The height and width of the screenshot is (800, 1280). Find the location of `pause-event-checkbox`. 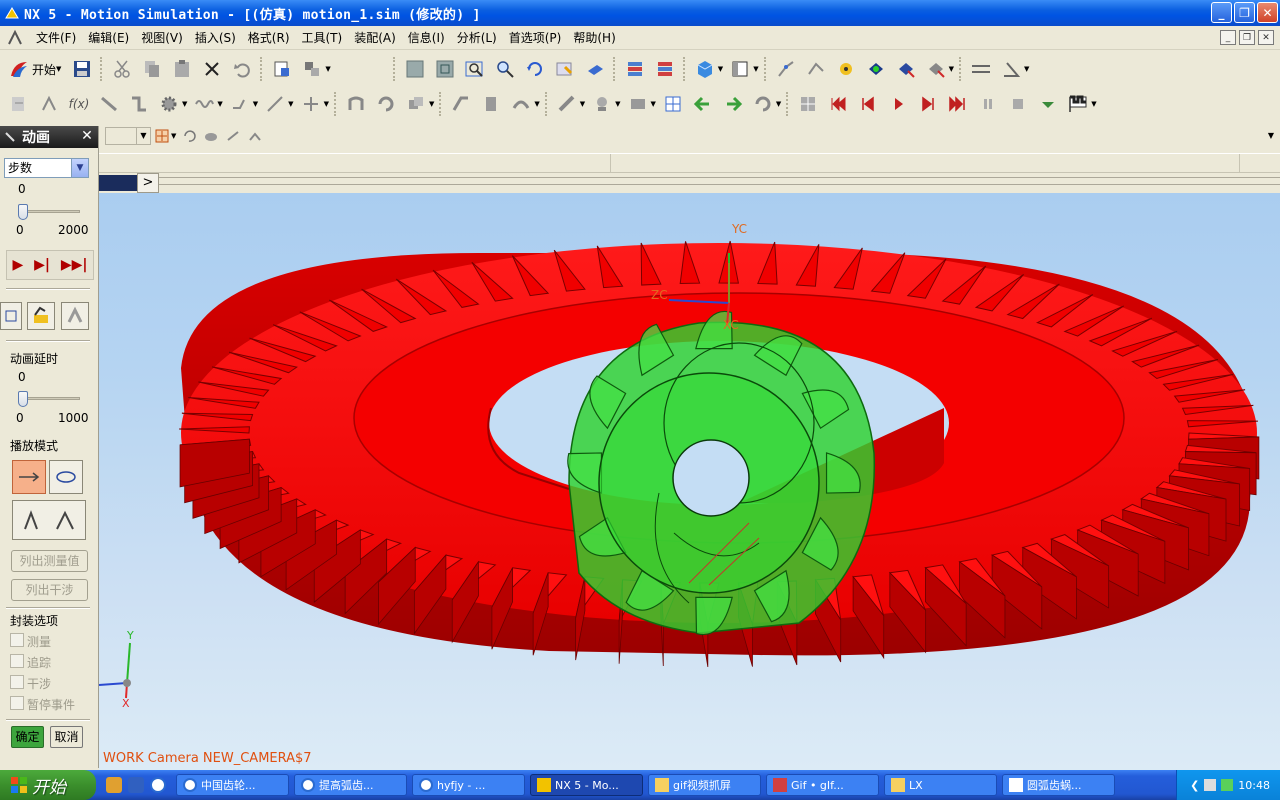

pause-event-checkbox is located at coordinates (17, 703).